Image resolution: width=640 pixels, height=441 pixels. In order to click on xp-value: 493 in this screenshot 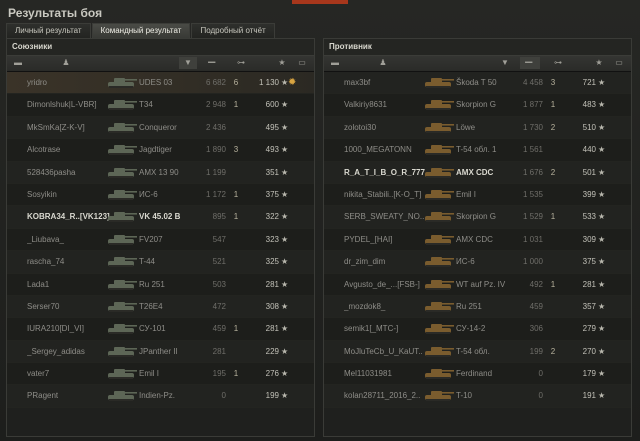, I will do `click(272, 150)`.